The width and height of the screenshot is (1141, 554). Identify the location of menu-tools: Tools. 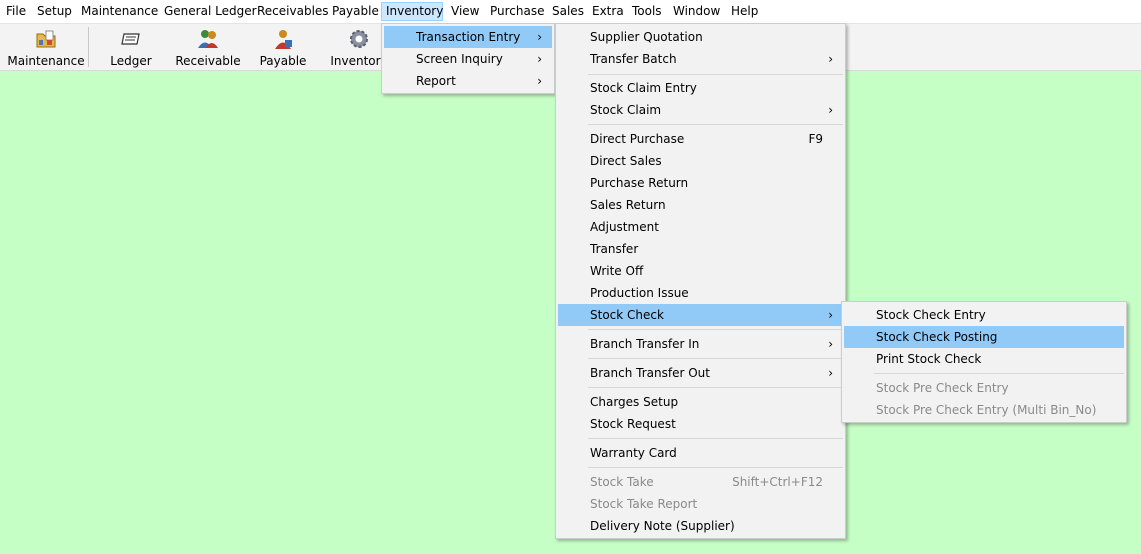
(647, 11).